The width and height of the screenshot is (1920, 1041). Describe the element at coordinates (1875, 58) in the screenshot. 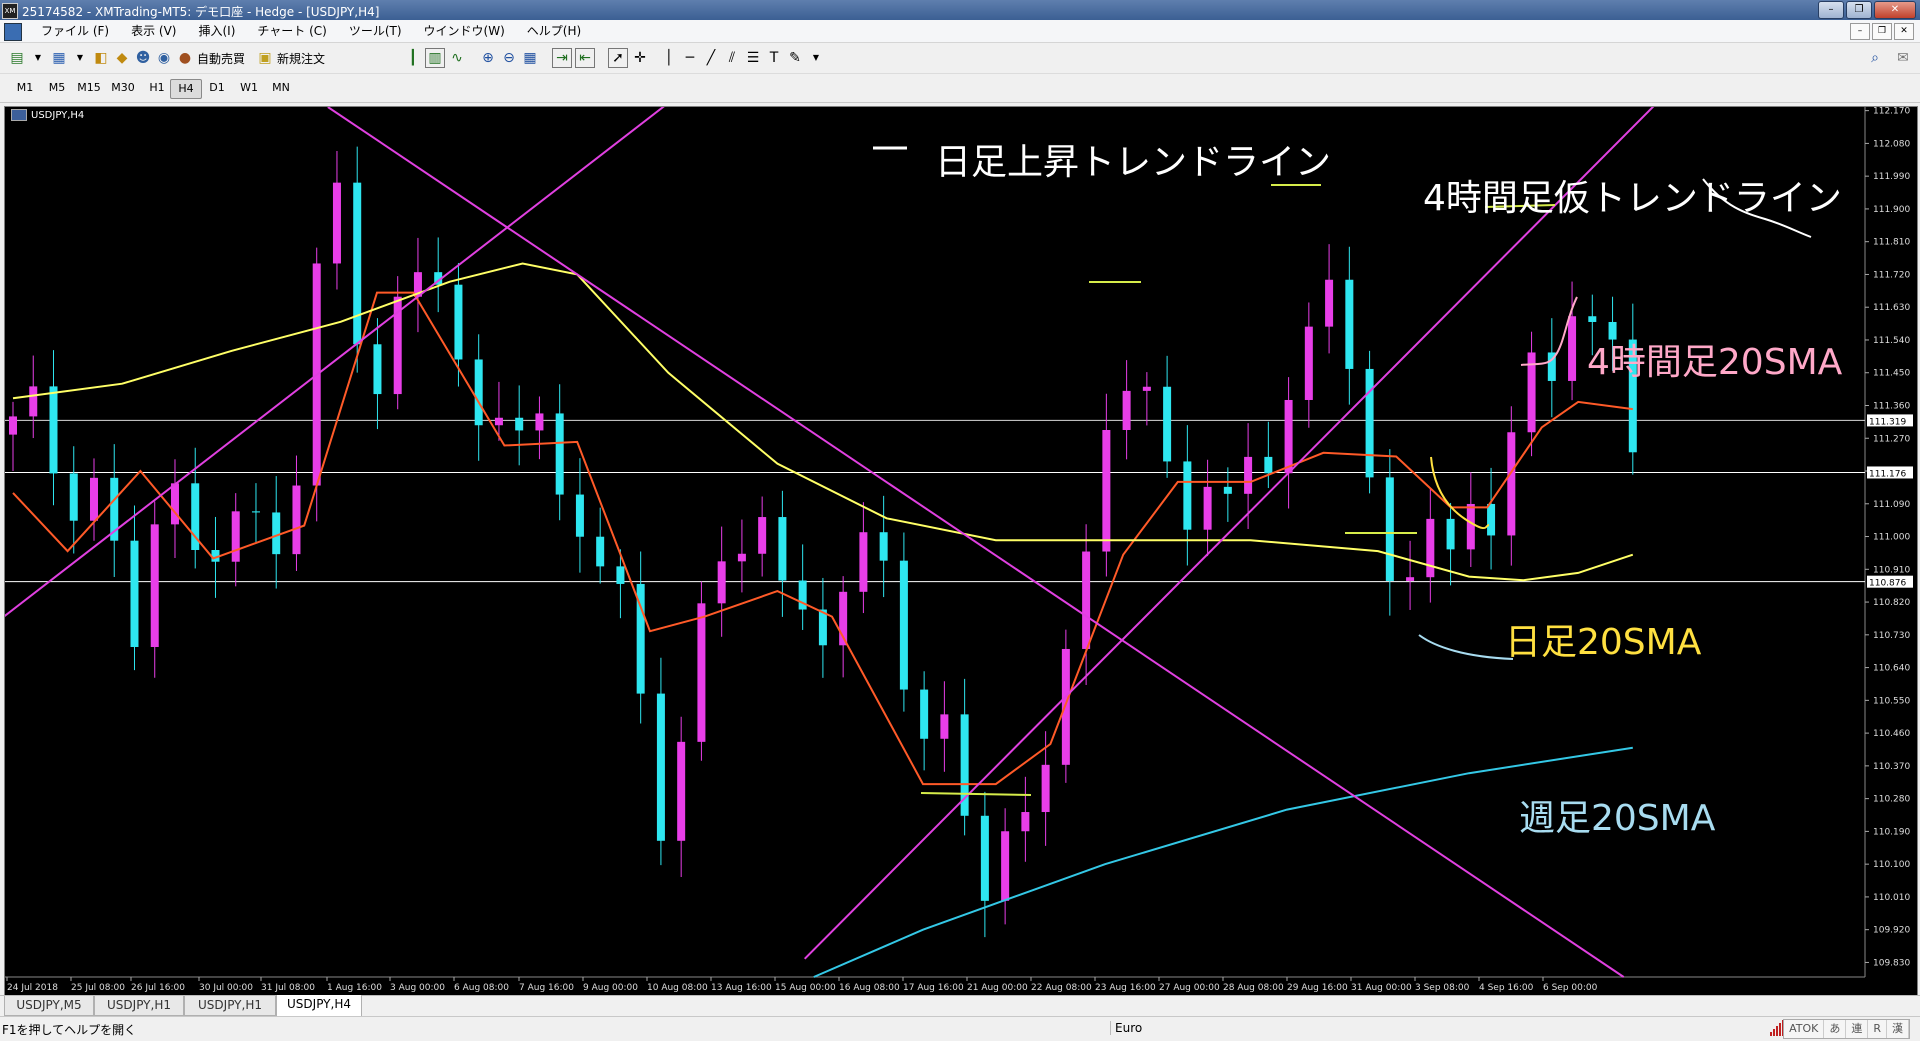

I see `search-icon: ⌕` at that location.